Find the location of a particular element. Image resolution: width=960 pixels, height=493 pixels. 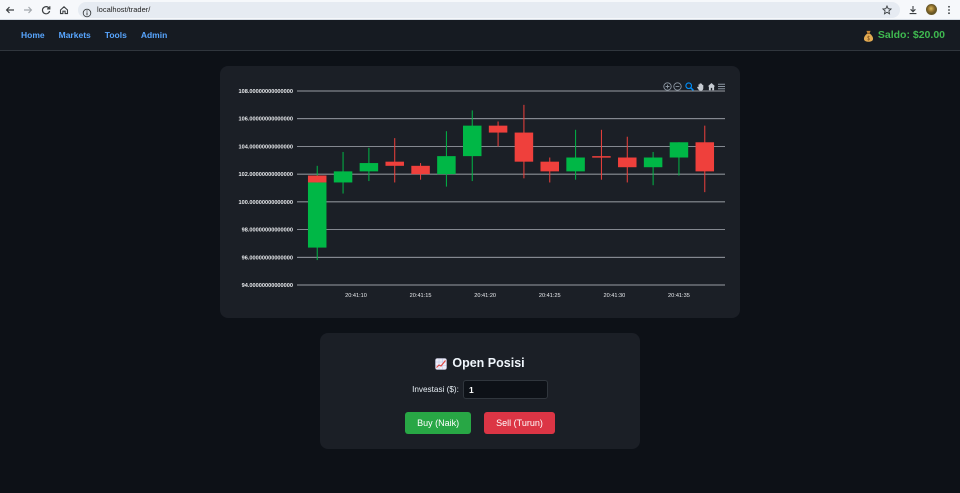

y-tick-label: 96.00000000000000 is located at coordinates (267, 258).